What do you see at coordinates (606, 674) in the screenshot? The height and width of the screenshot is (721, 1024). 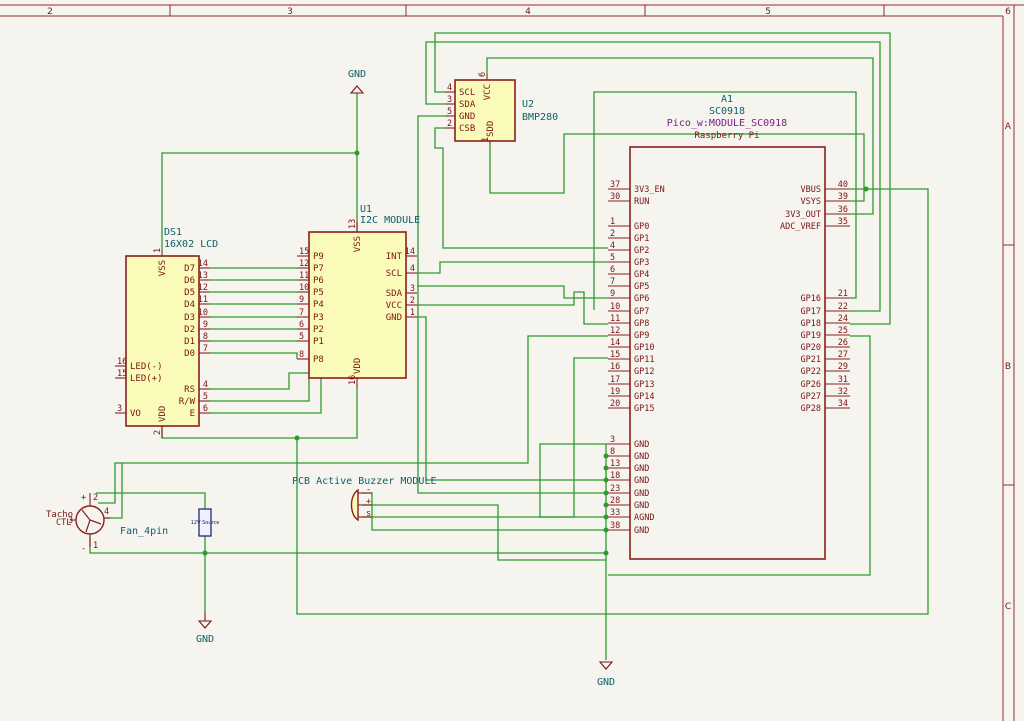 I see `gnd-symbol-bottom: GND` at bounding box center [606, 674].